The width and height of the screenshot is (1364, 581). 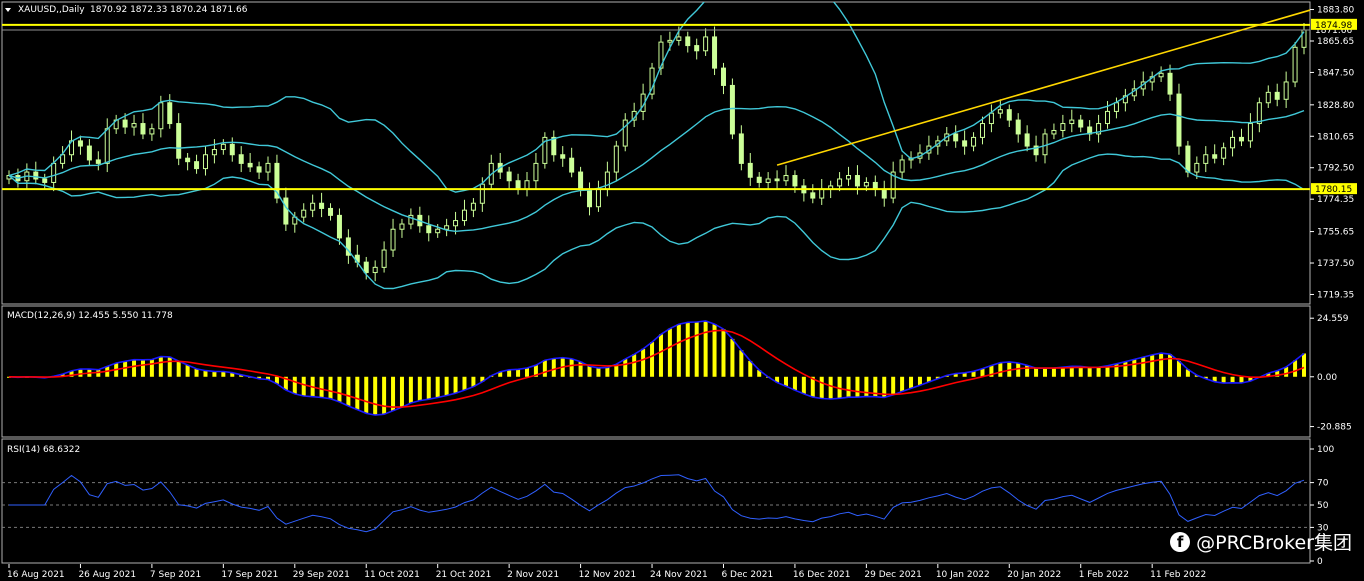 What do you see at coordinates (1261, 541) in the screenshot?
I see `watermark: f @PRCBroker集团` at bounding box center [1261, 541].